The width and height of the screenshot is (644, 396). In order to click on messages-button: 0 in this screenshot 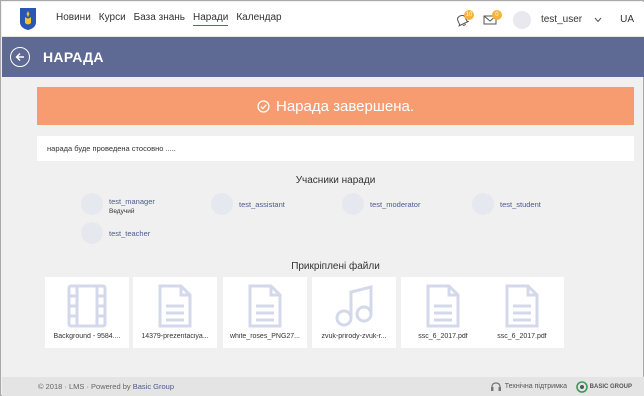, I will do `click(490, 20)`.